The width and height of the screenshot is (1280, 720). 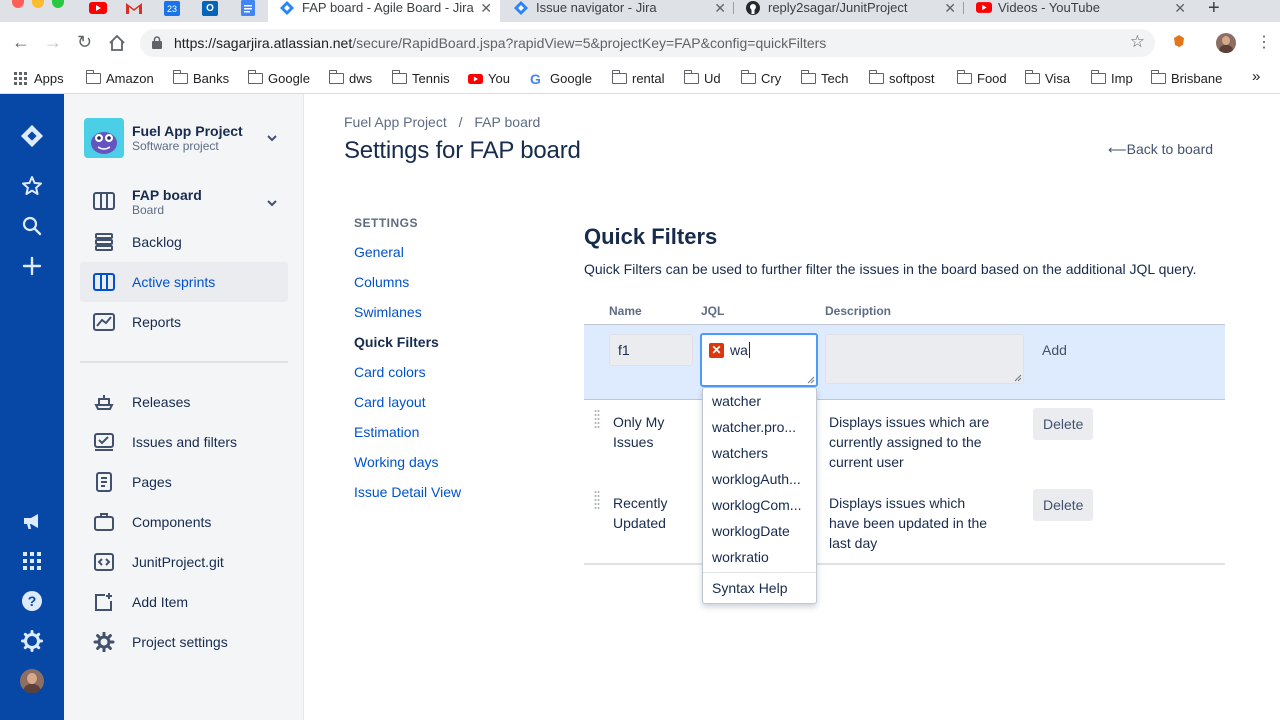 What do you see at coordinates (278, 78) in the screenshot?
I see `bookmark-folder: Google` at bounding box center [278, 78].